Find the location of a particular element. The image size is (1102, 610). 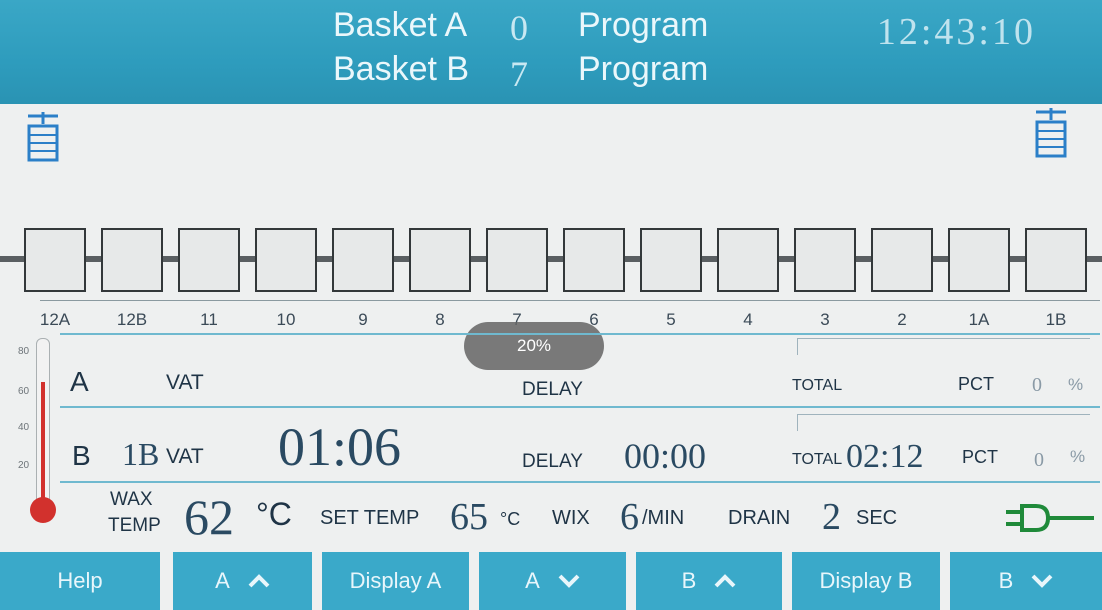

tank-label: 12B is located at coordinates (132, 319).